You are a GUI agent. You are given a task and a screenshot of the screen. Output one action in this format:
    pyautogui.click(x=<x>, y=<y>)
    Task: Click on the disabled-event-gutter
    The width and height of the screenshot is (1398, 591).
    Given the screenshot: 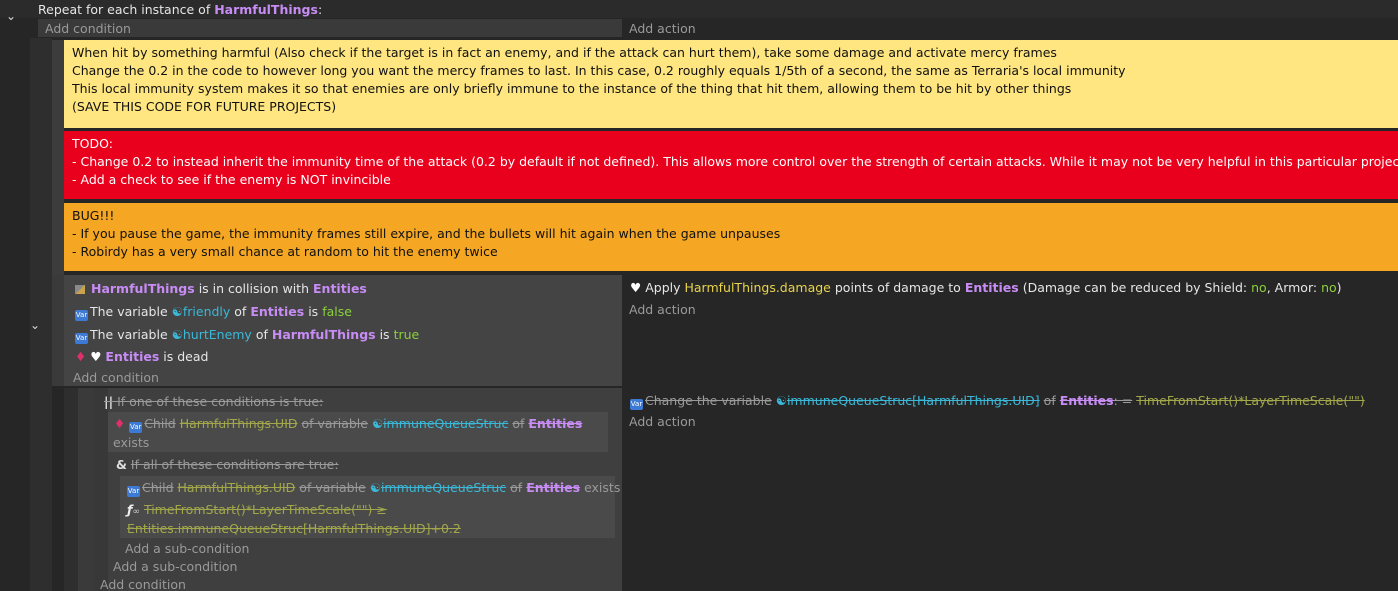 What is the action you would take?
    pyautogui.click(x=86, y=489)
    